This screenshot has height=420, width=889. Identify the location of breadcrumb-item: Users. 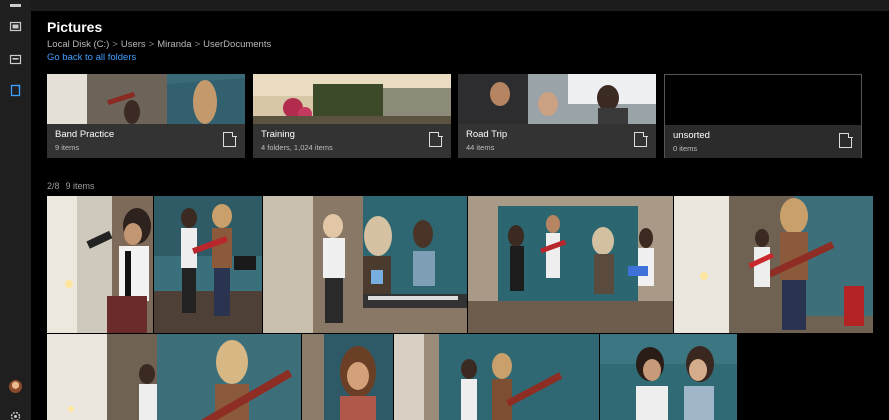
(133, 44).